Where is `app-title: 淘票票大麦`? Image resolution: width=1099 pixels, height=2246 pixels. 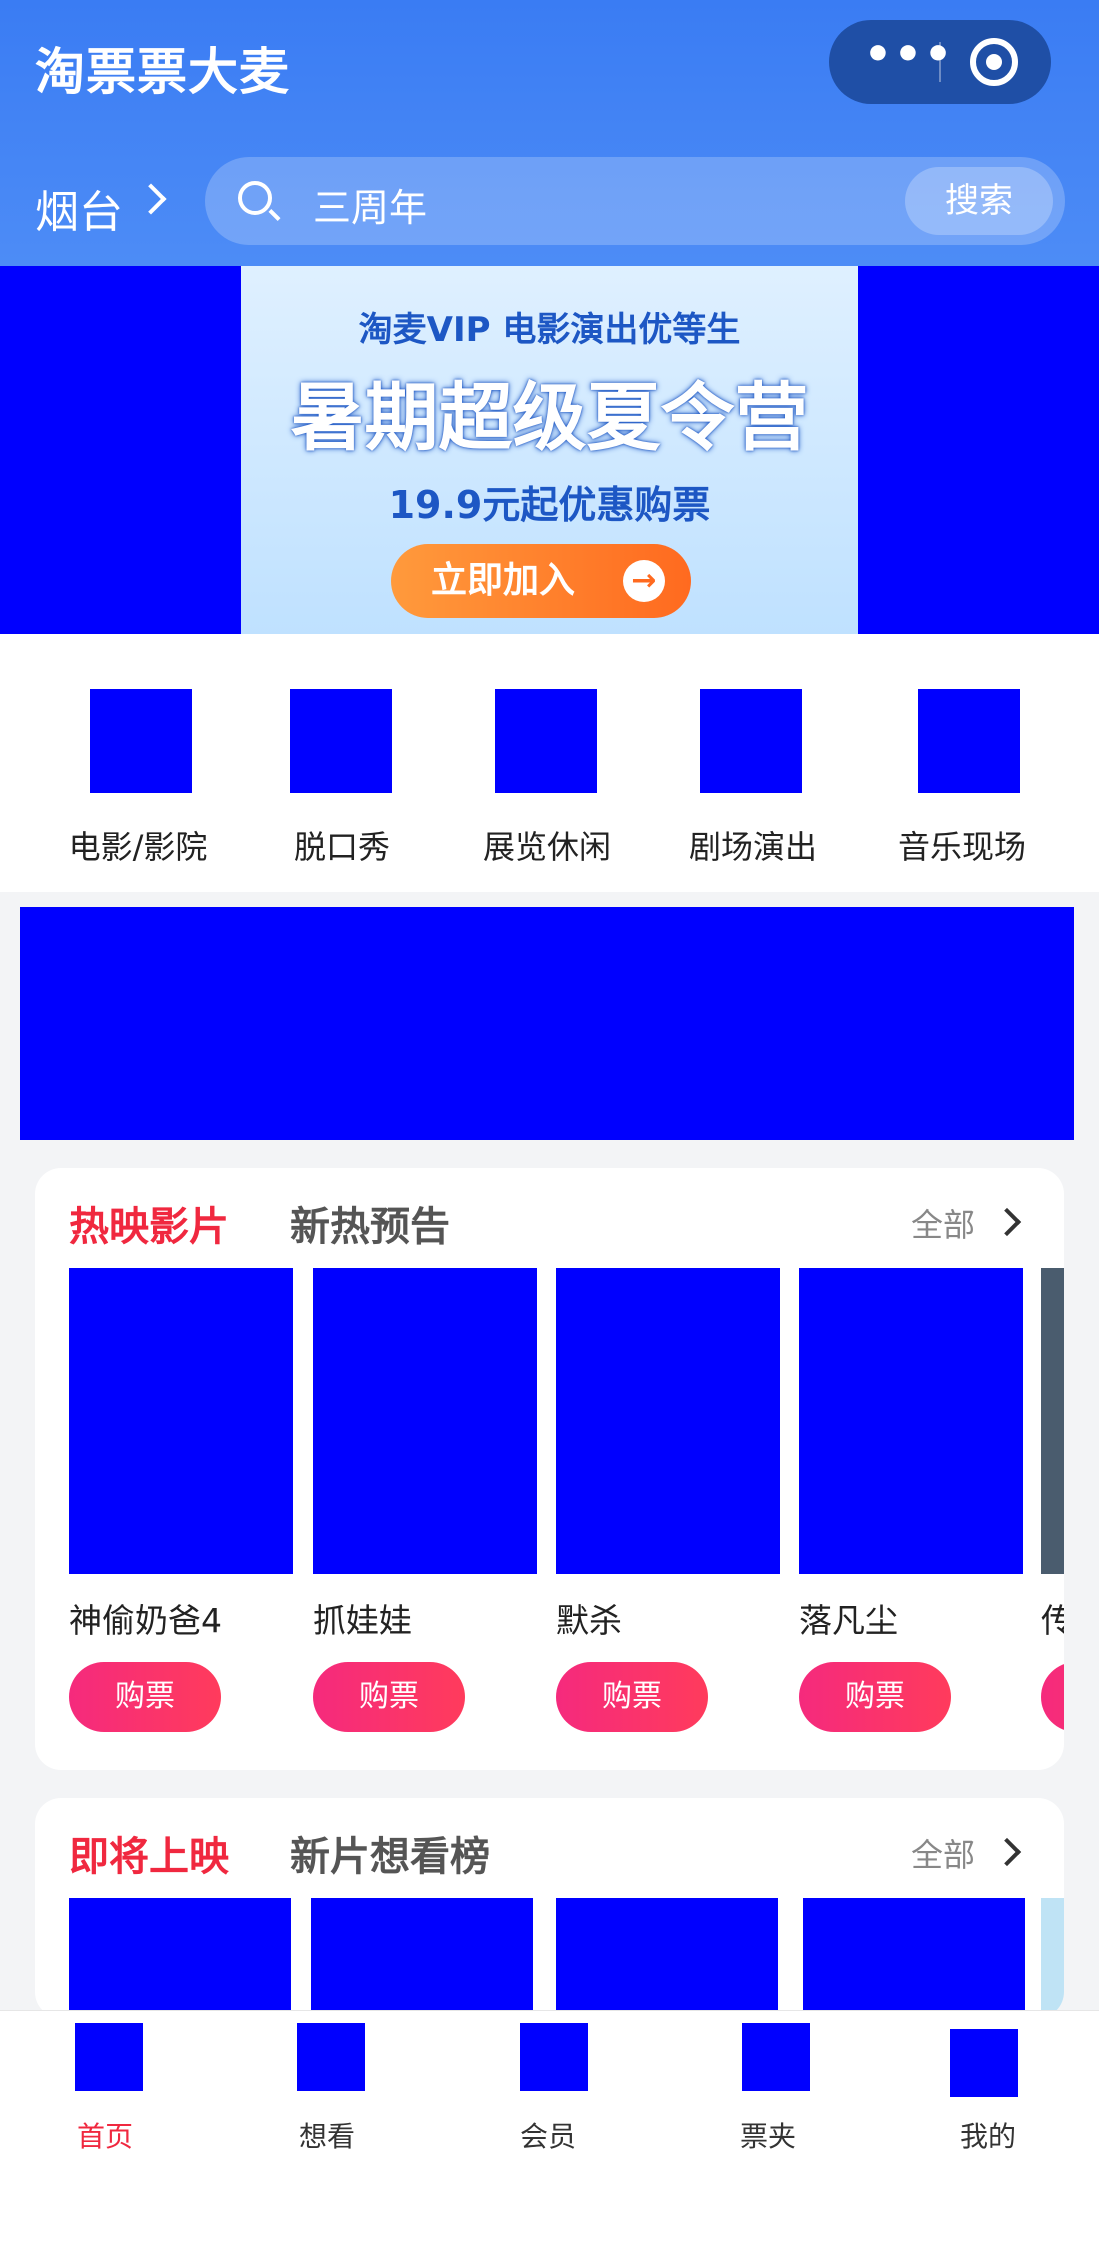 app-title: 淘票票大麦 is located at coordinates (162, 72).